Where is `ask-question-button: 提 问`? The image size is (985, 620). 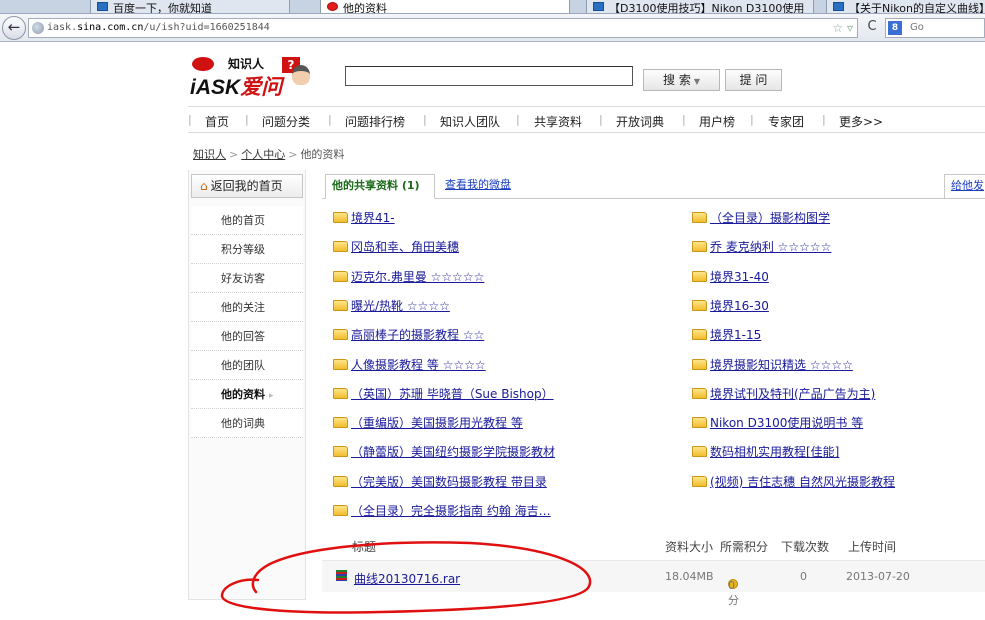 ask-question-button: 提 问 is located at coordinates (753, 80).